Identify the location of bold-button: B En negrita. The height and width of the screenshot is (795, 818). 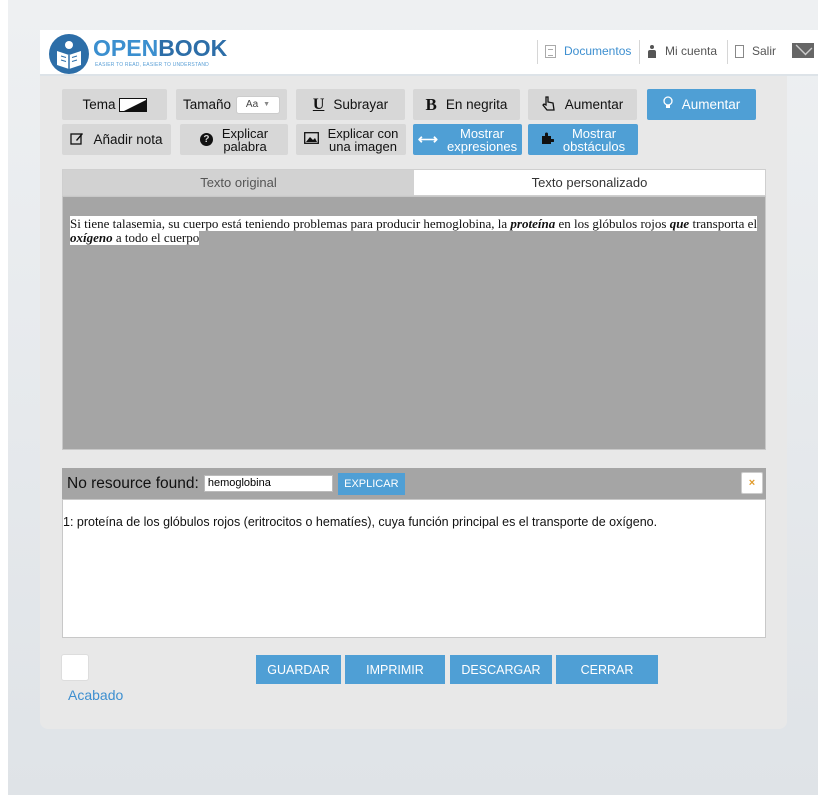
(466, 104).